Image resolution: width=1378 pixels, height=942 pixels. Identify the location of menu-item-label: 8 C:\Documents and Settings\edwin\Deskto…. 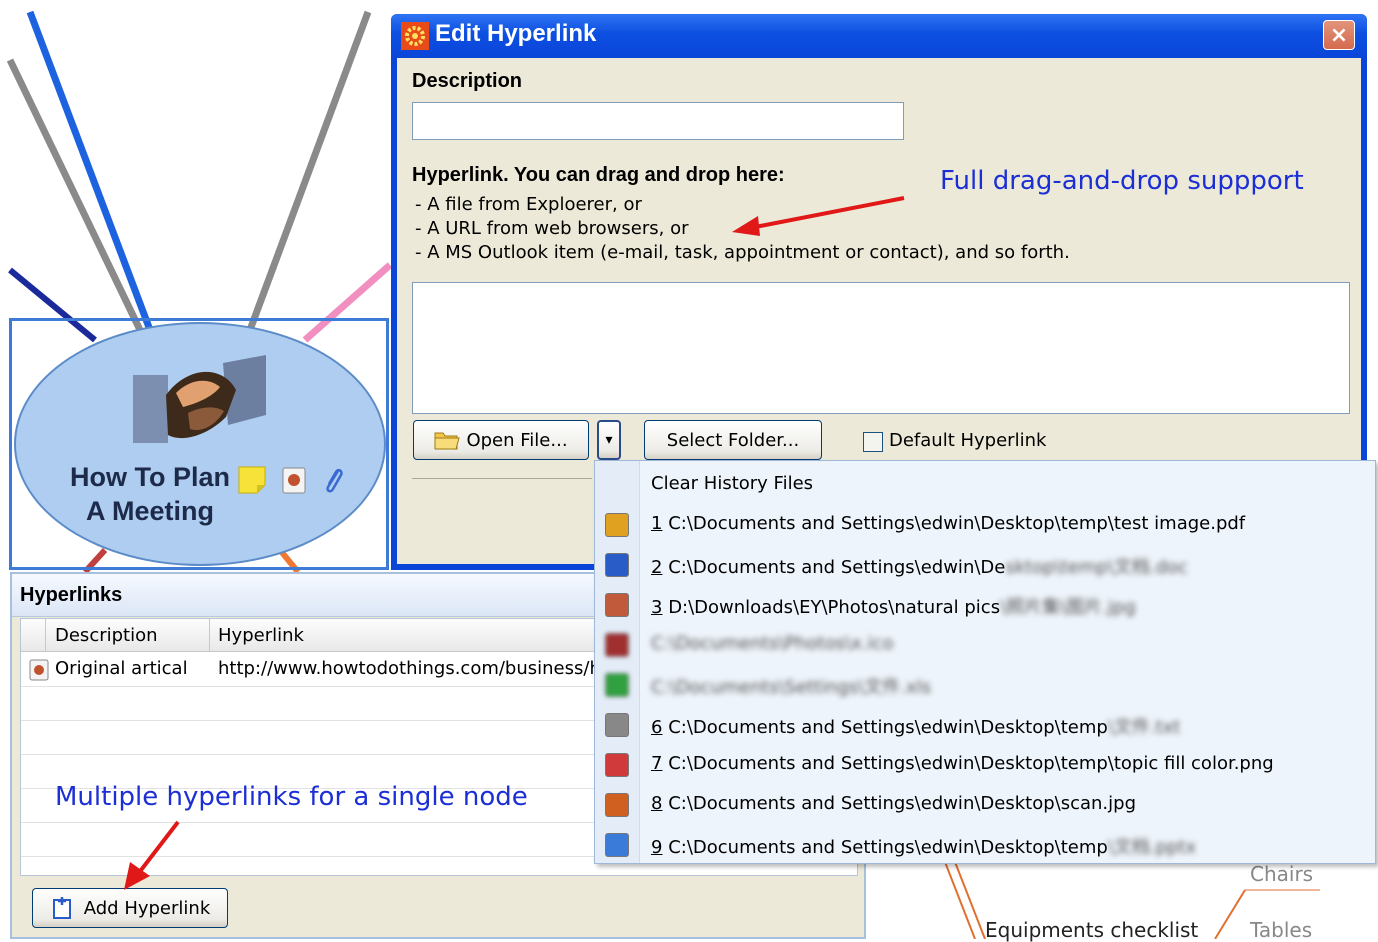
(893, 803).